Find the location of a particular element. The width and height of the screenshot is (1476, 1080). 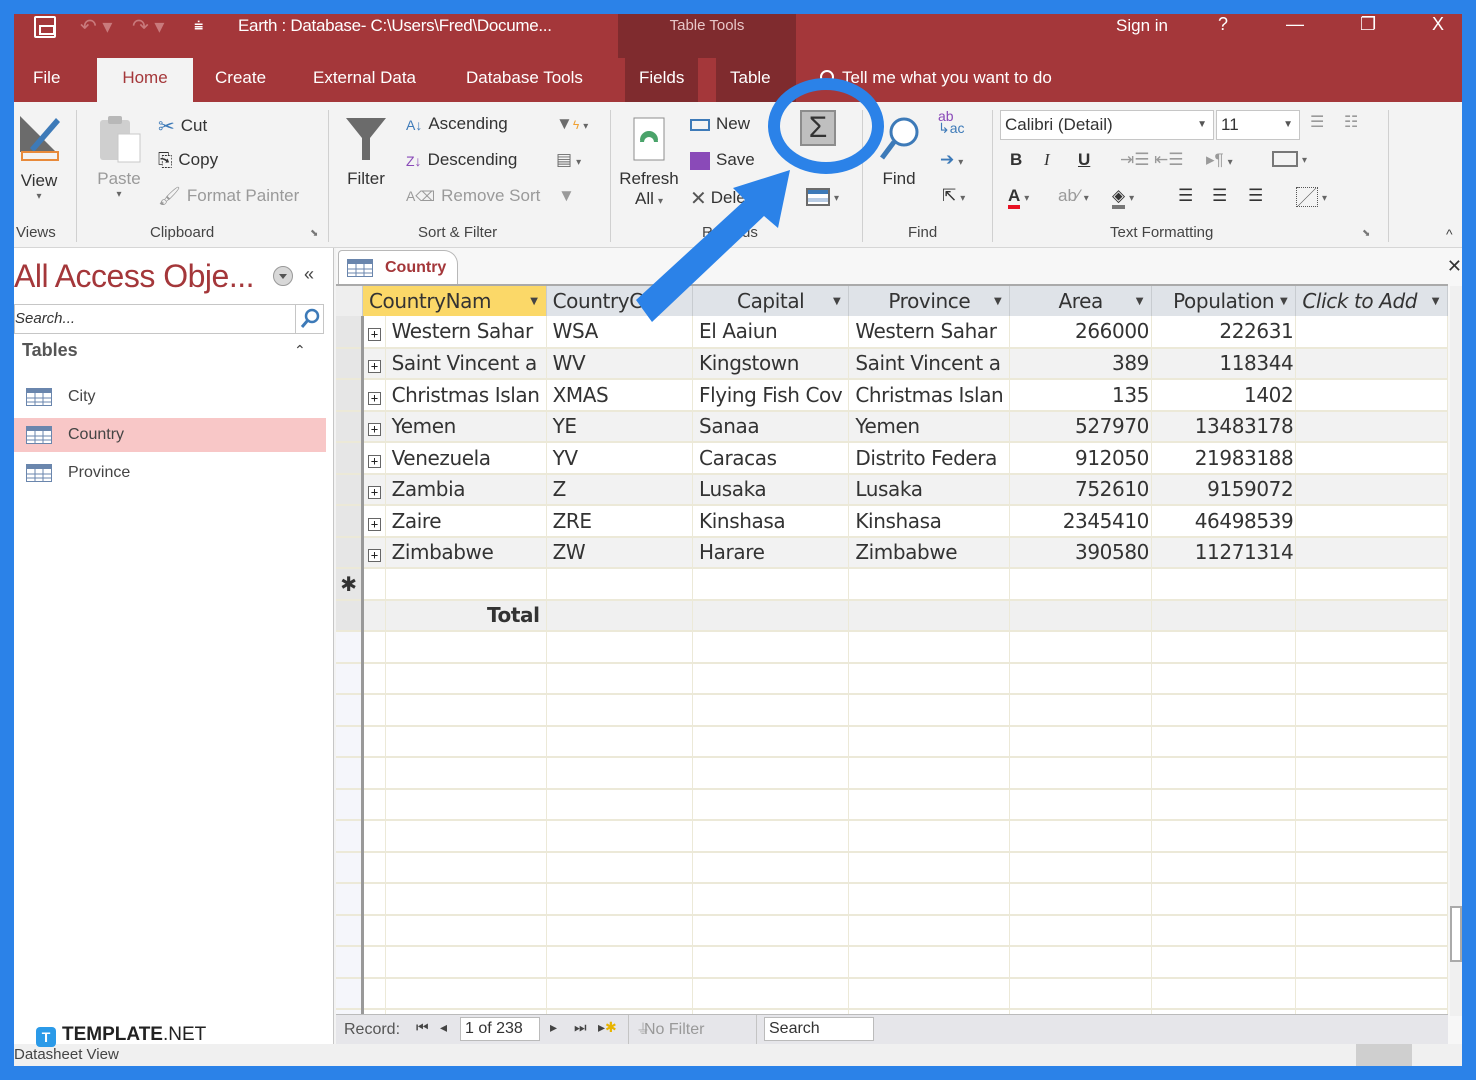

align-center-button: ☰ is located at coordinates (1219, 196).